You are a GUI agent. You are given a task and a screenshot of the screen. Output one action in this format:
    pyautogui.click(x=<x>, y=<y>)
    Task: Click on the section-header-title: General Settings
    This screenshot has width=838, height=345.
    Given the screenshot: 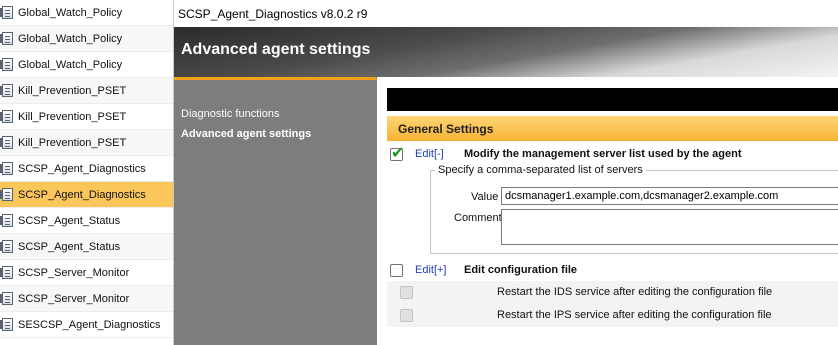 What is the action you would take?
    pyautogui.click(x=446, y=128)
    